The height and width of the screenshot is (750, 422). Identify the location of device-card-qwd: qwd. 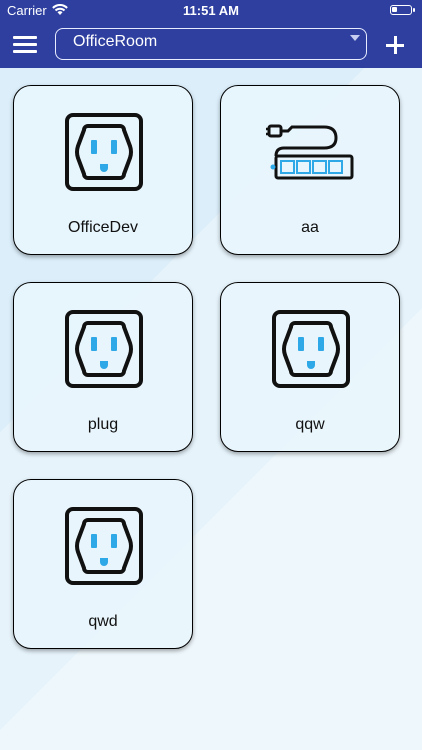
(103, 564).